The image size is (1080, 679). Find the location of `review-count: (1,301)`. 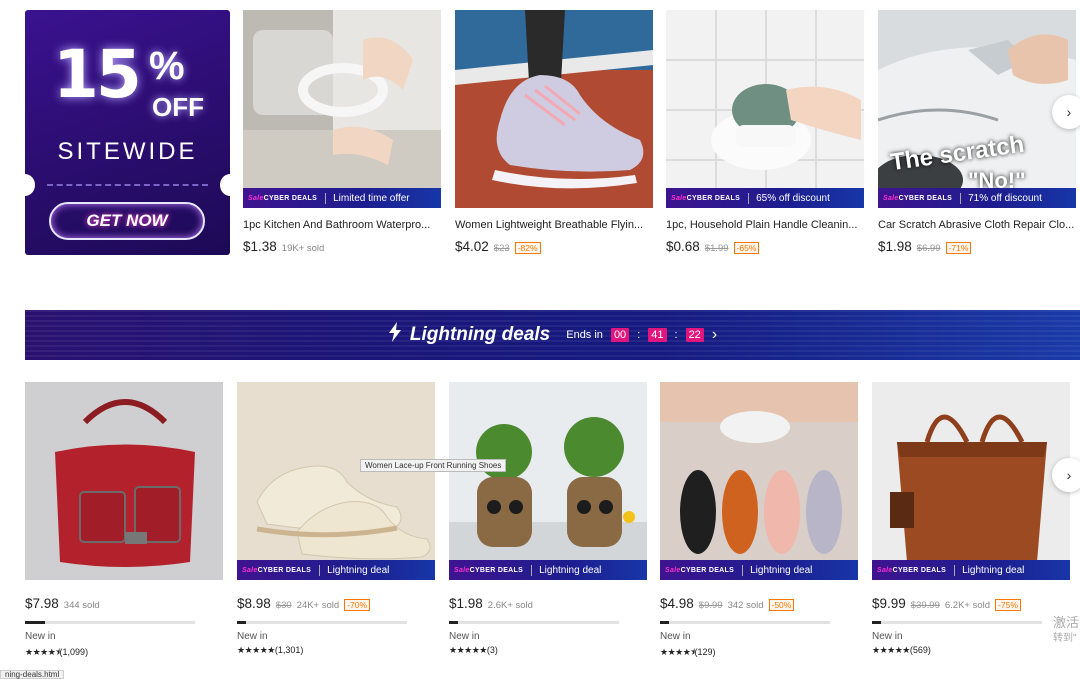

review-count: (1,301) is located at coordinates (289, 650).